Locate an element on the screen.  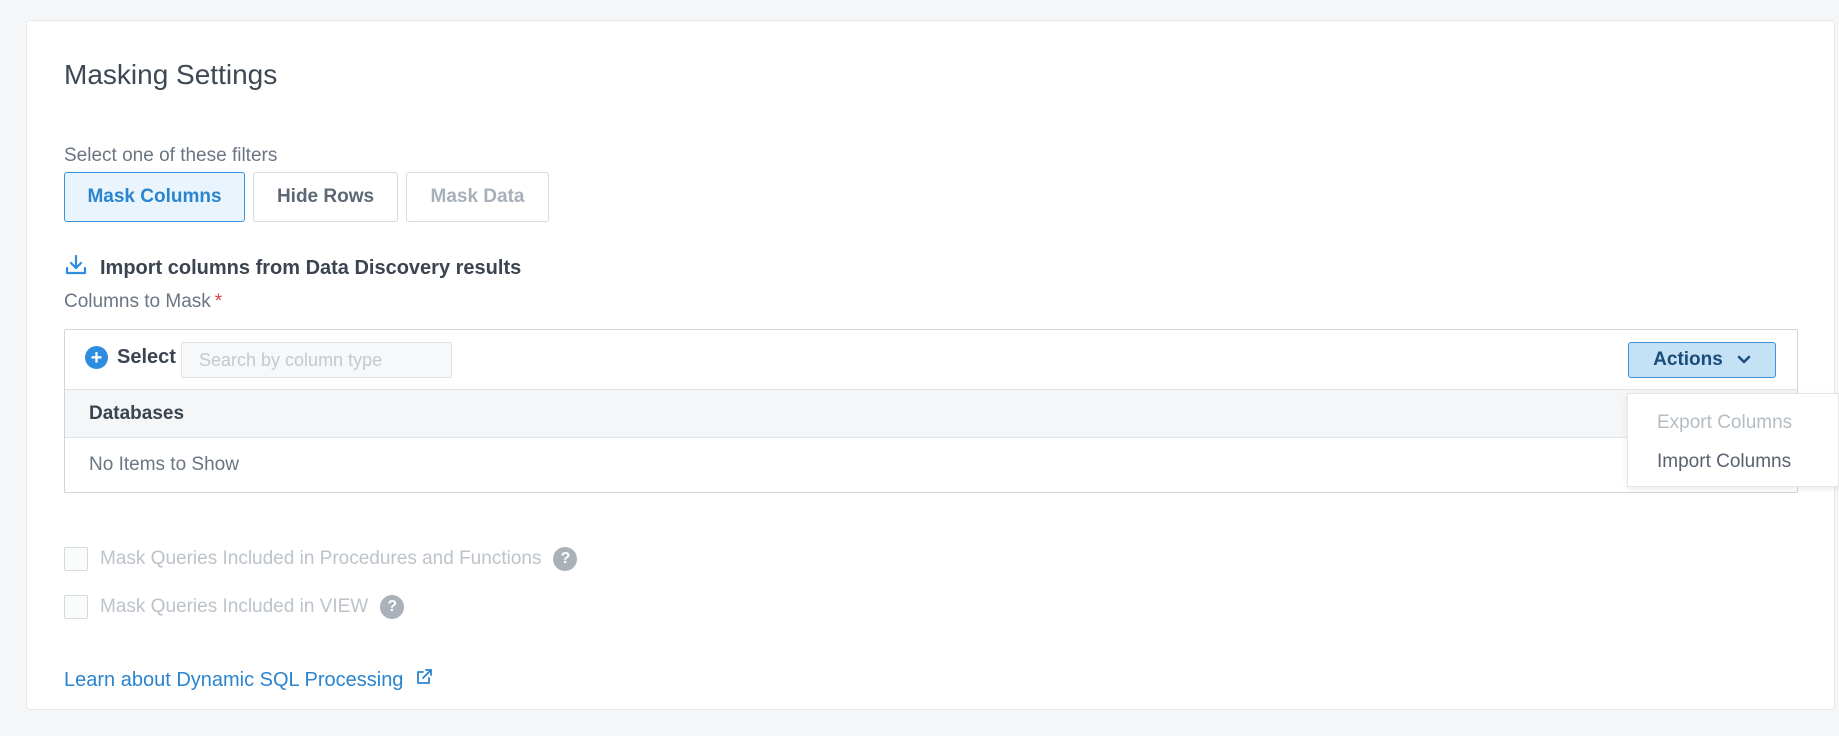
download-icon is located at coordinates (76, 268).